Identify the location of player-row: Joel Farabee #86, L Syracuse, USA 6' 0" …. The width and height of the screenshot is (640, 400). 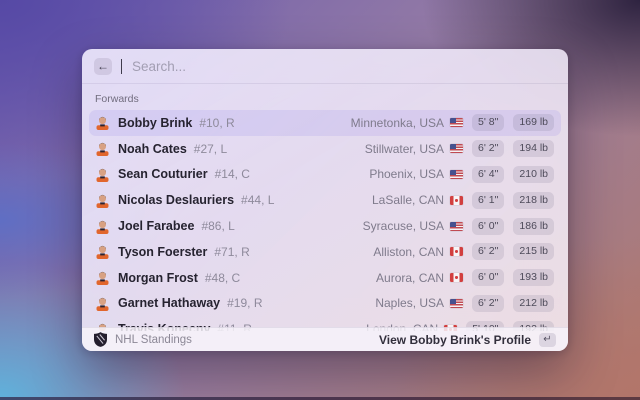
(325, 226).